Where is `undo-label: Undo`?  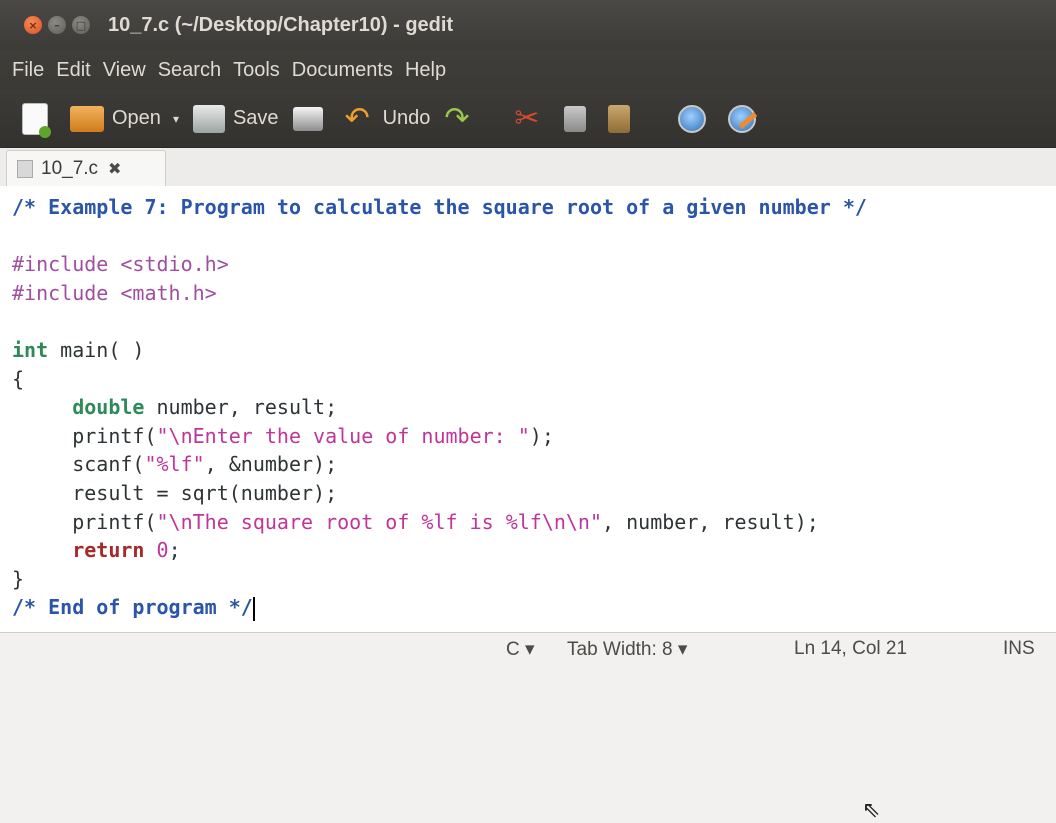 undo-label: Undo is located at coordinates (406, 118).